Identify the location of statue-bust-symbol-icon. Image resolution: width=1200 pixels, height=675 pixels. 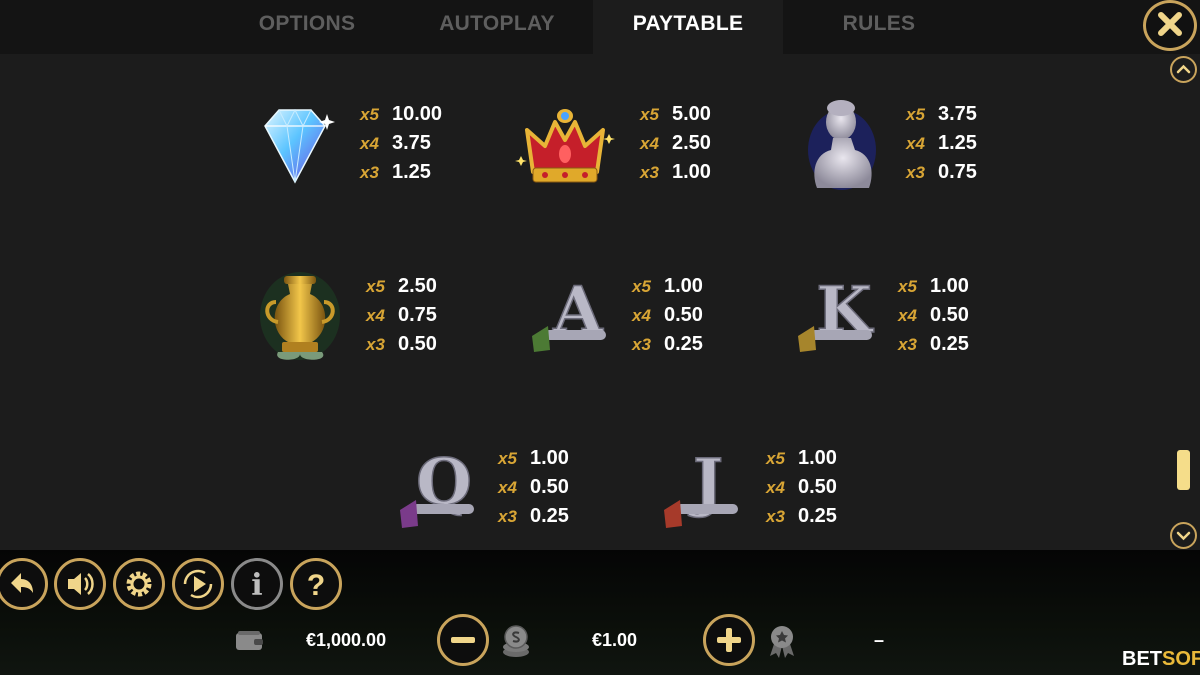
(845, 144).